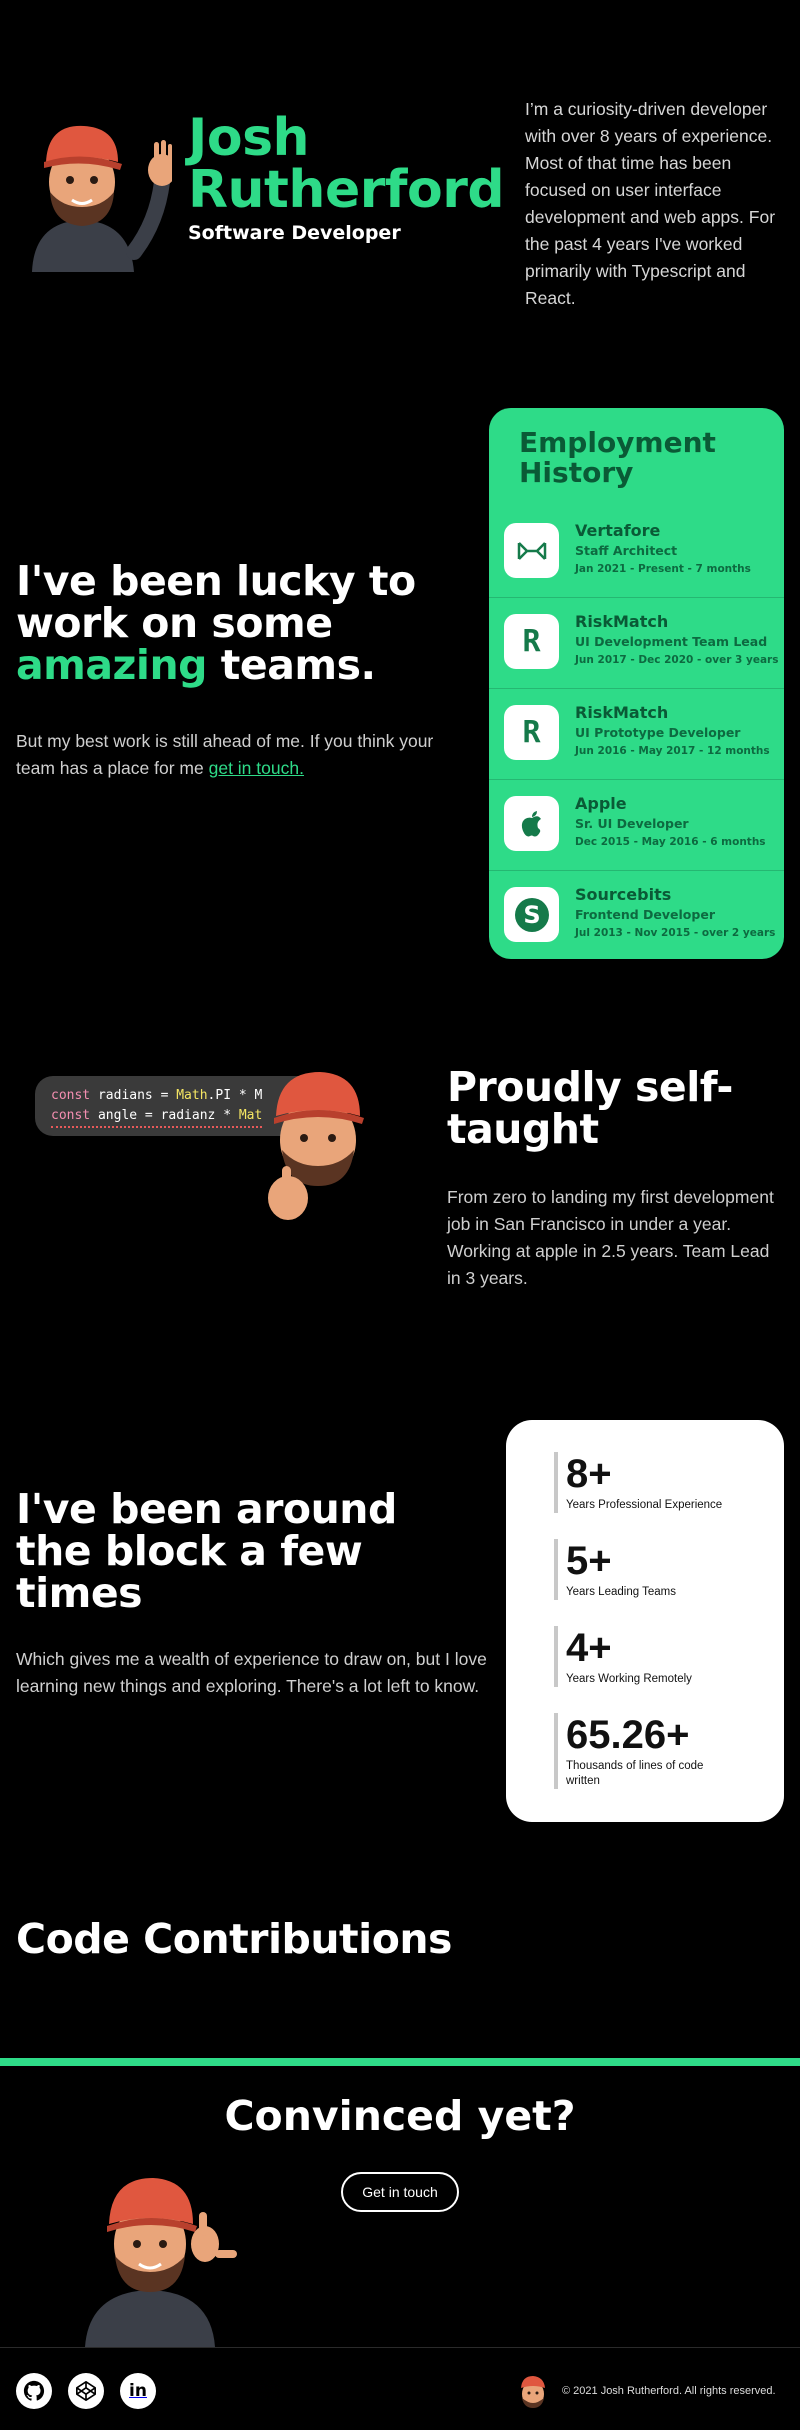 The image size is (800, 2430). I want to click on employment-company: Apple, so click(601, 803).